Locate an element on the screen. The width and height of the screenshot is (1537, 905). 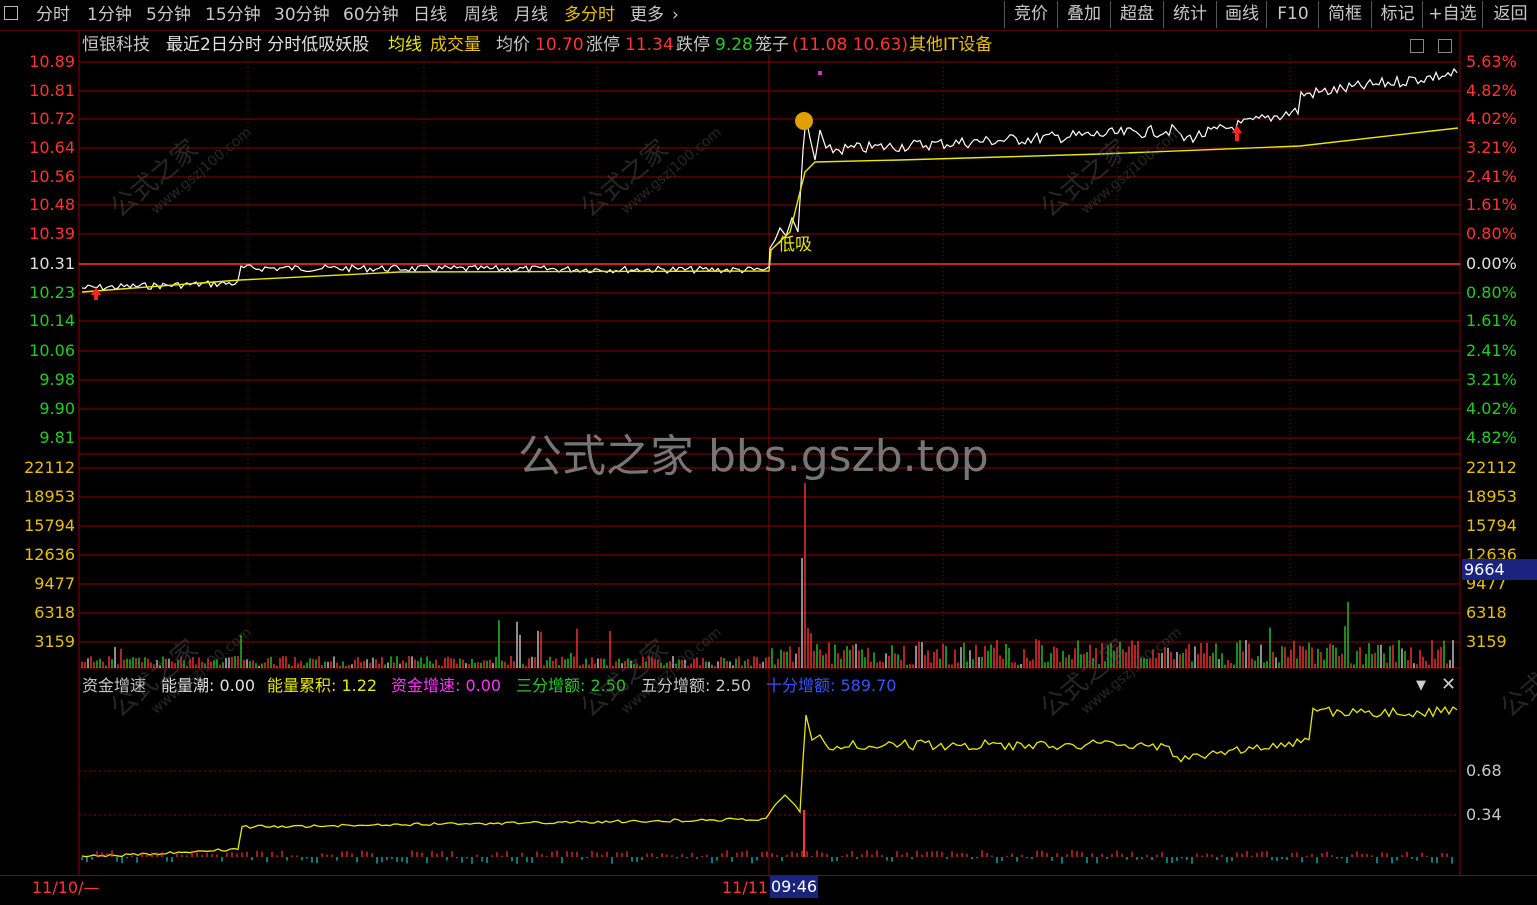
limit-down-value: 9.28 is located at coordinates (734, 45).